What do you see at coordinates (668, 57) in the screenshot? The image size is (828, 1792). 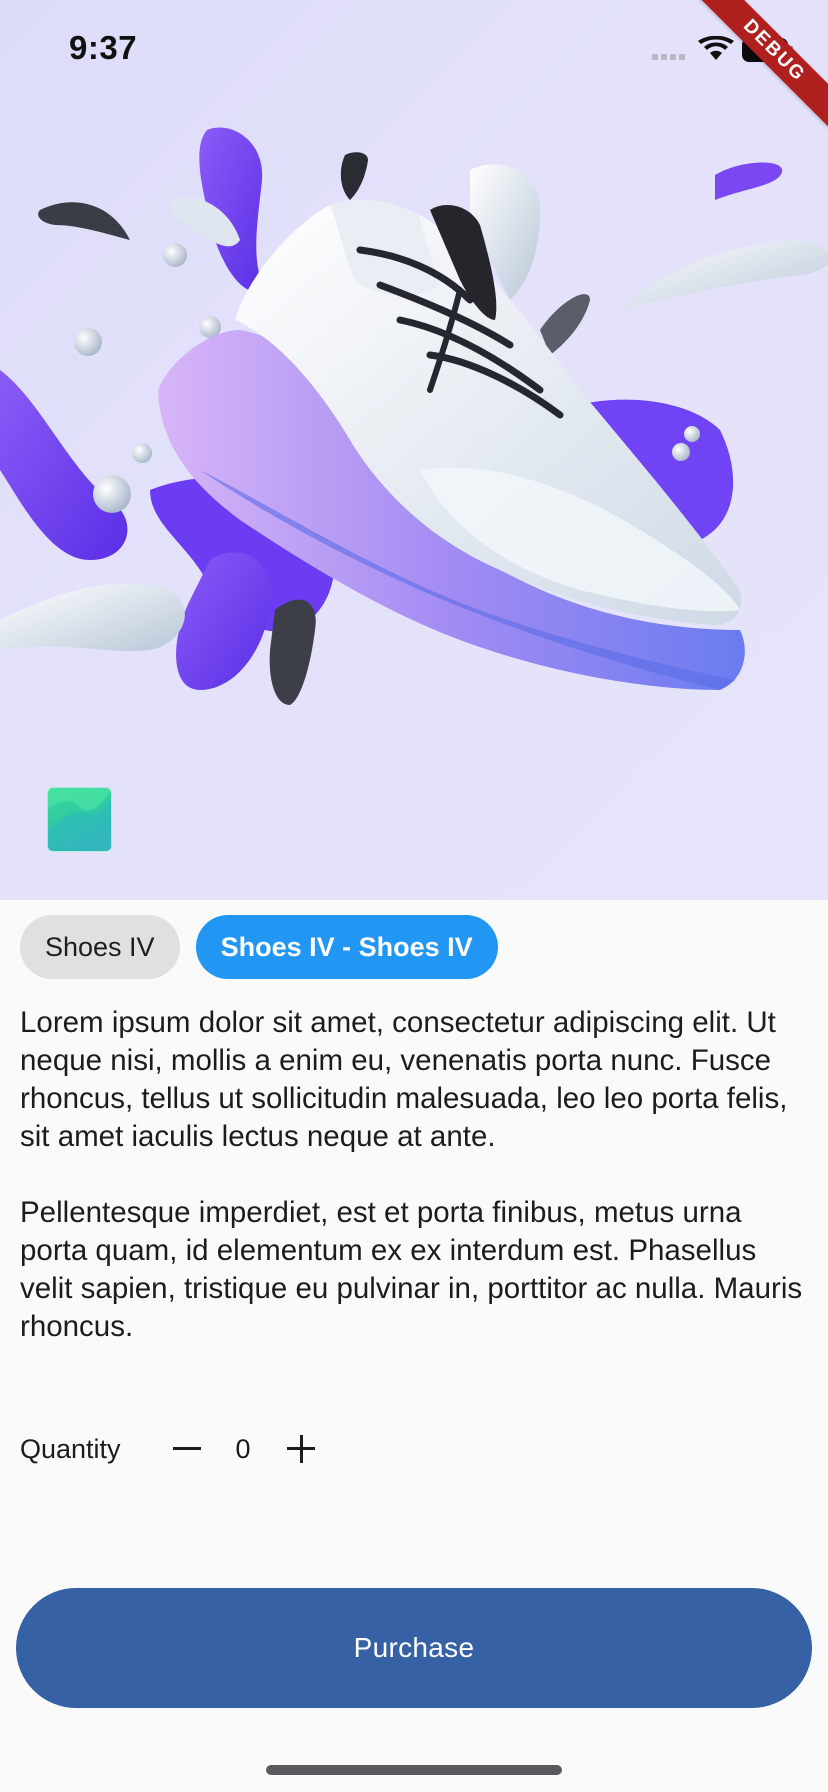 I see `cellular-signal-icon` at bounding box center [668, 57].